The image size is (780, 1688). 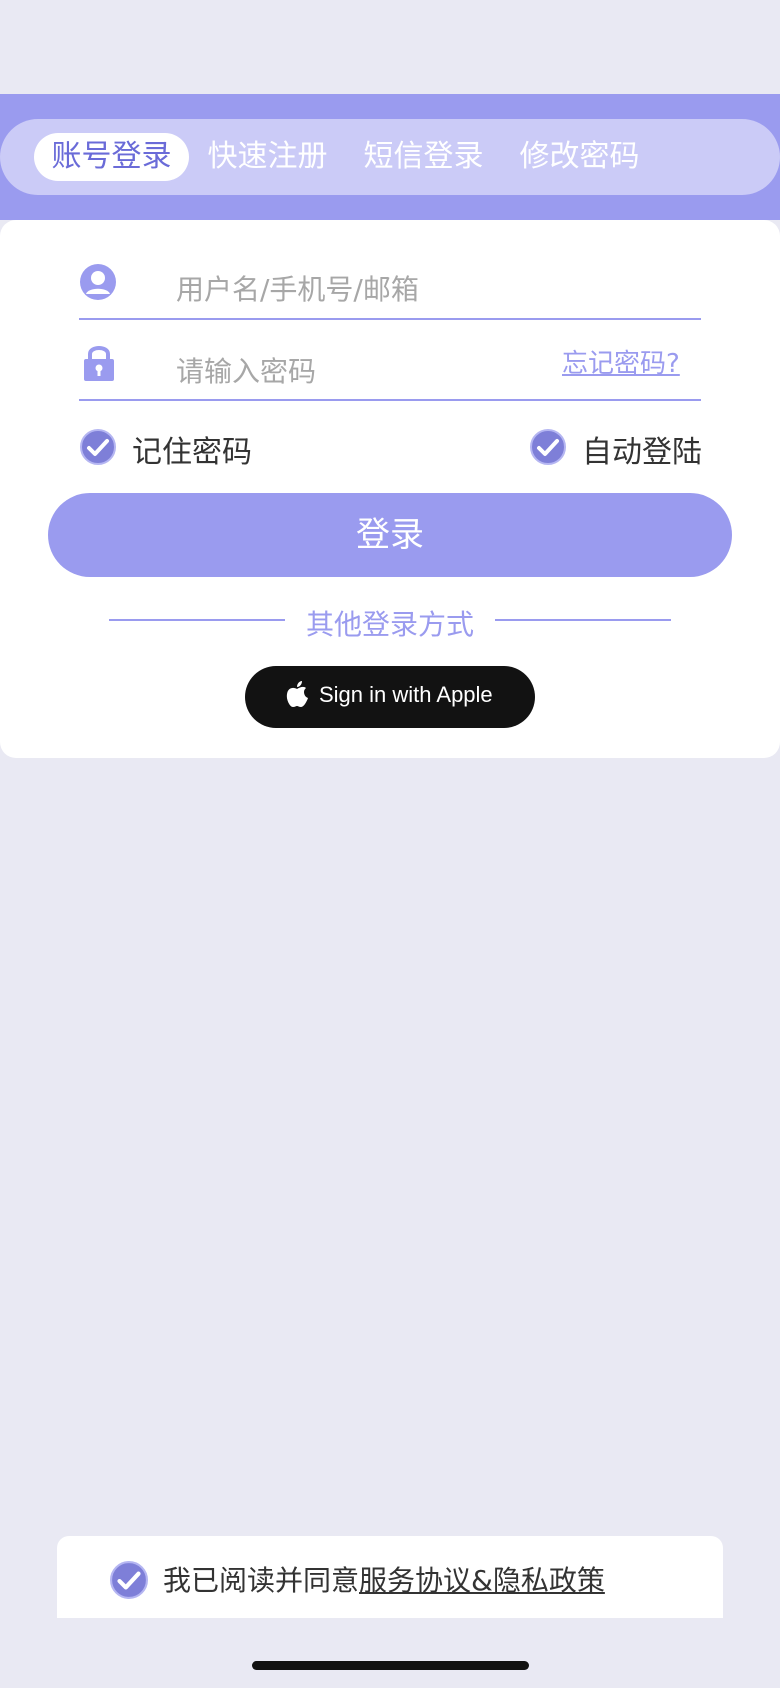 I want to click on agreement-text: 我已阅读并同意服务协议&隐私政策, so click(x=384, y=1579).